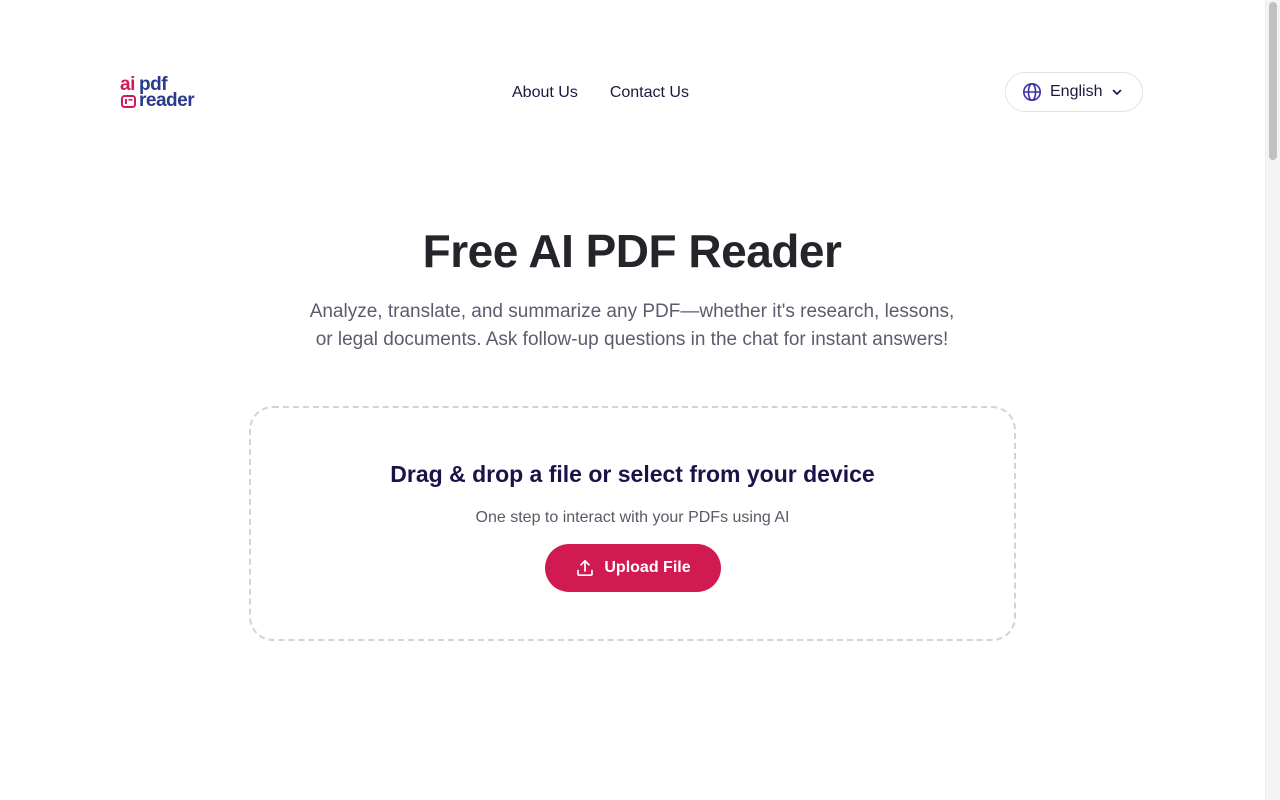 This screenshot has height=800, width=1280. I want to click on vertical-scrollbar, so click(1272, 400).